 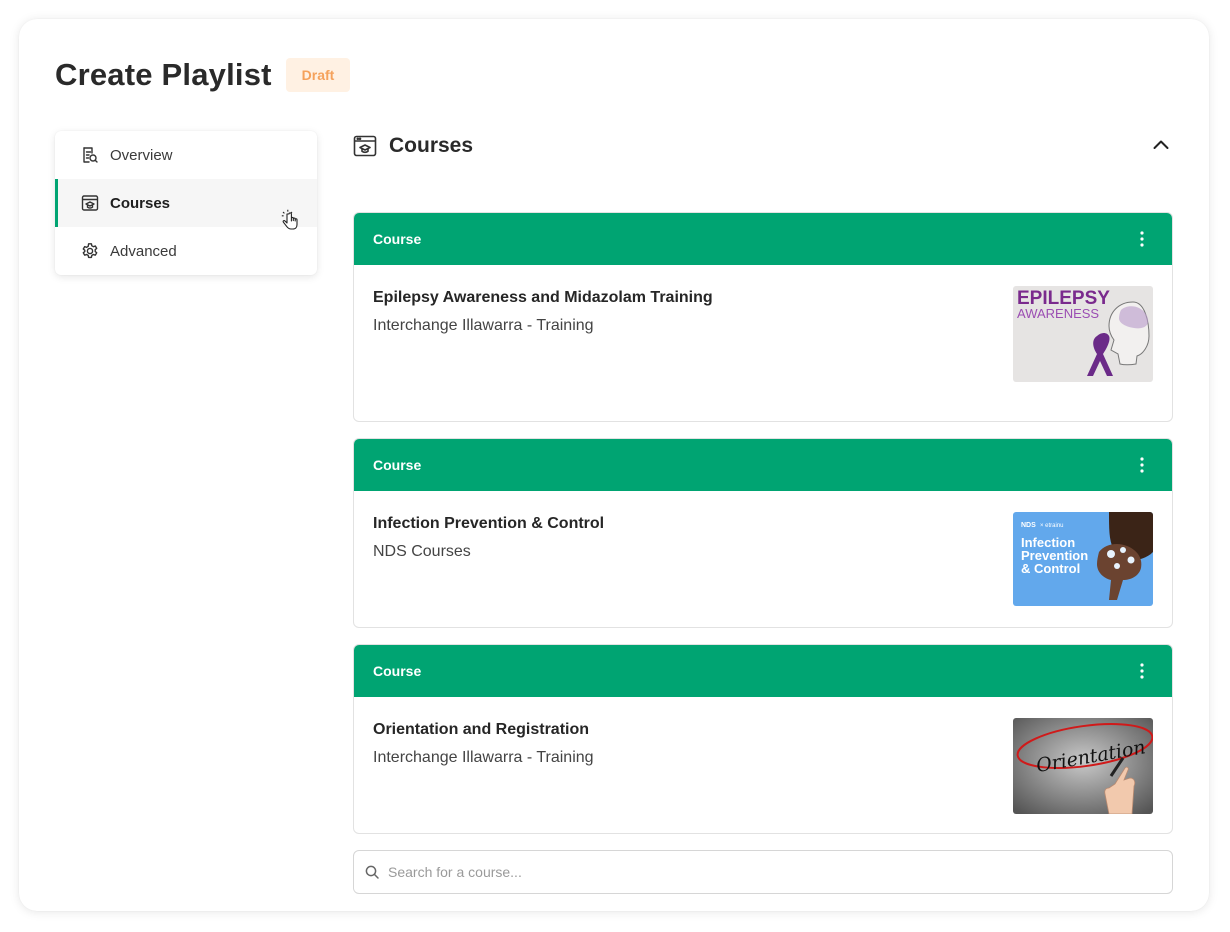 I want to click on document-search-icon, so click(x=90, y=155).